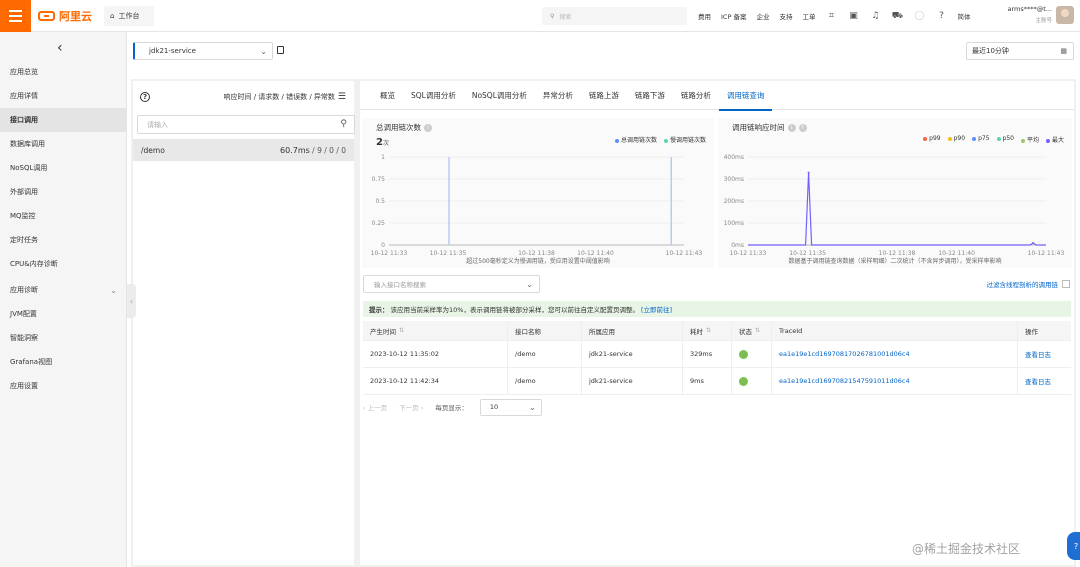 The width and height of the screenshot is (1080, 567). What do you see at coordinates (65, 16) in the screenshot?
I see `brand-logo: 阿里云` at bounding box center [65, 16].